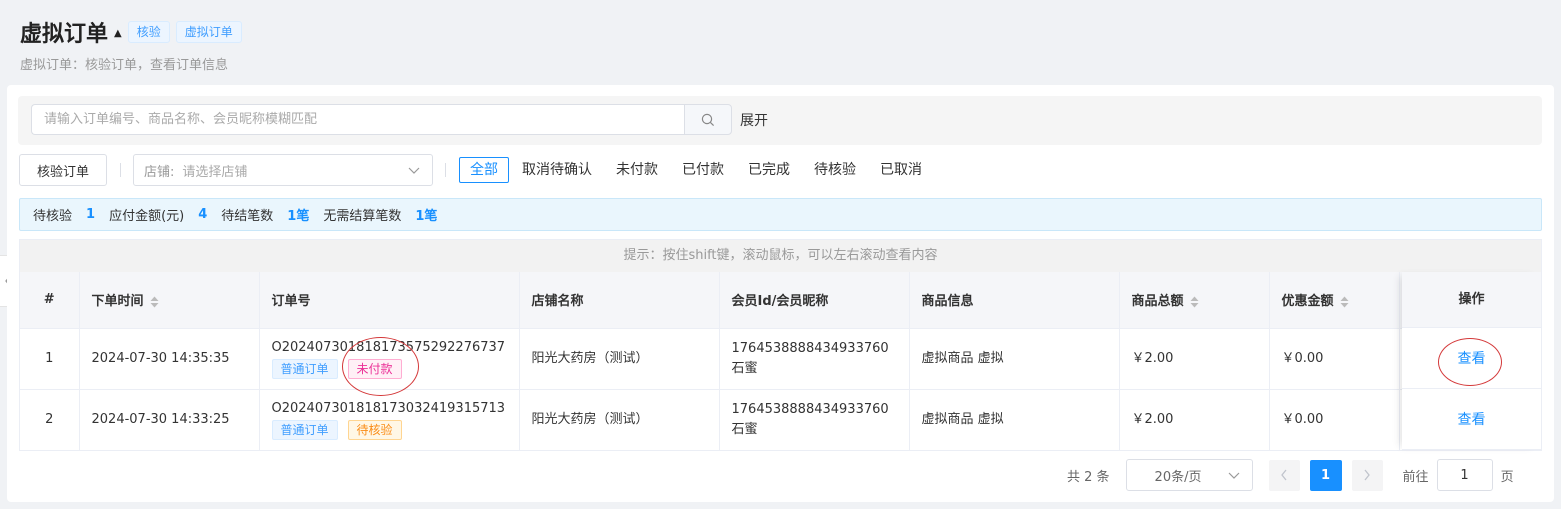  Describe the element at coordinates (147, 216) in the screenshot. I see `stat-label-payable-amount: 应付金额(元)` at that location.